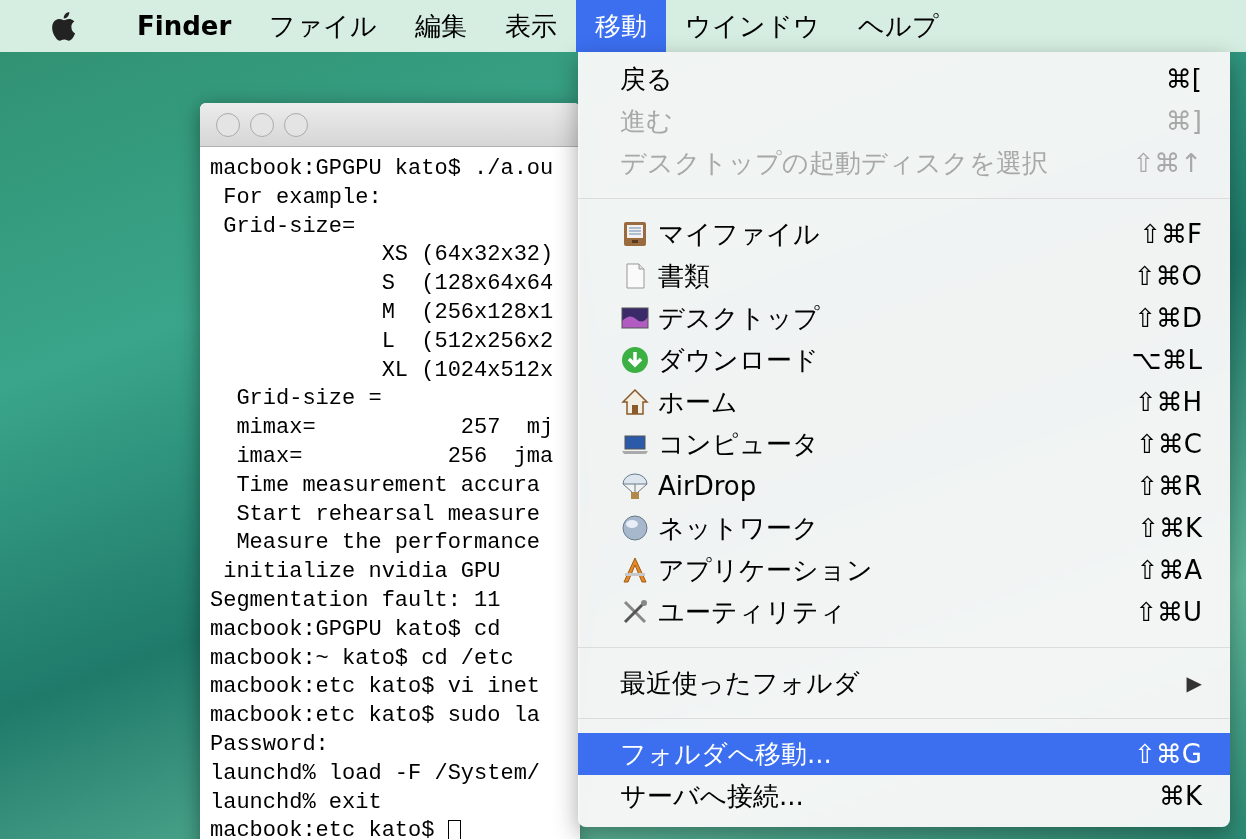 This screenshot has width=1246, height=839. I want to click on menu-item: 戻る ⌘[, so click(904, 79).